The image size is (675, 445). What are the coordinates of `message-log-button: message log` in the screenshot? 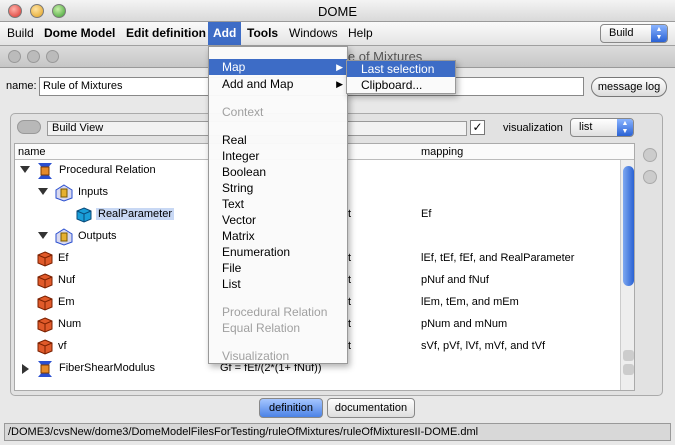 It's located at (629, 87).